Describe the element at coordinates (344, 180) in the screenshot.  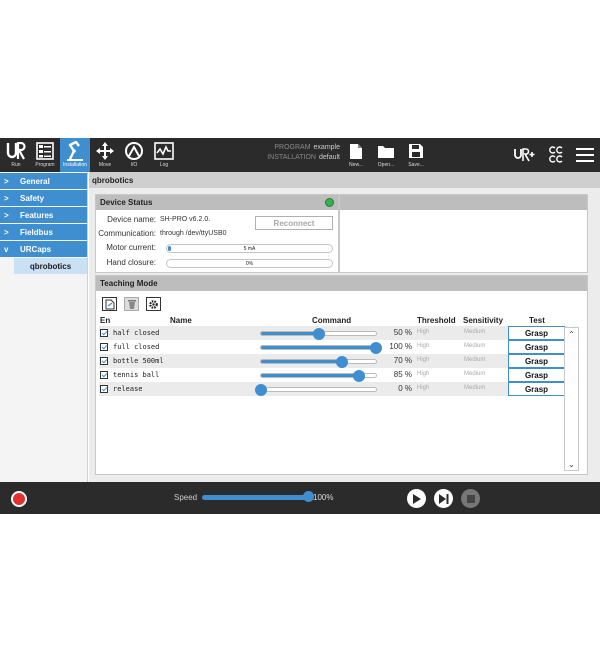
I see `page-title: qbrobotics` at that location.